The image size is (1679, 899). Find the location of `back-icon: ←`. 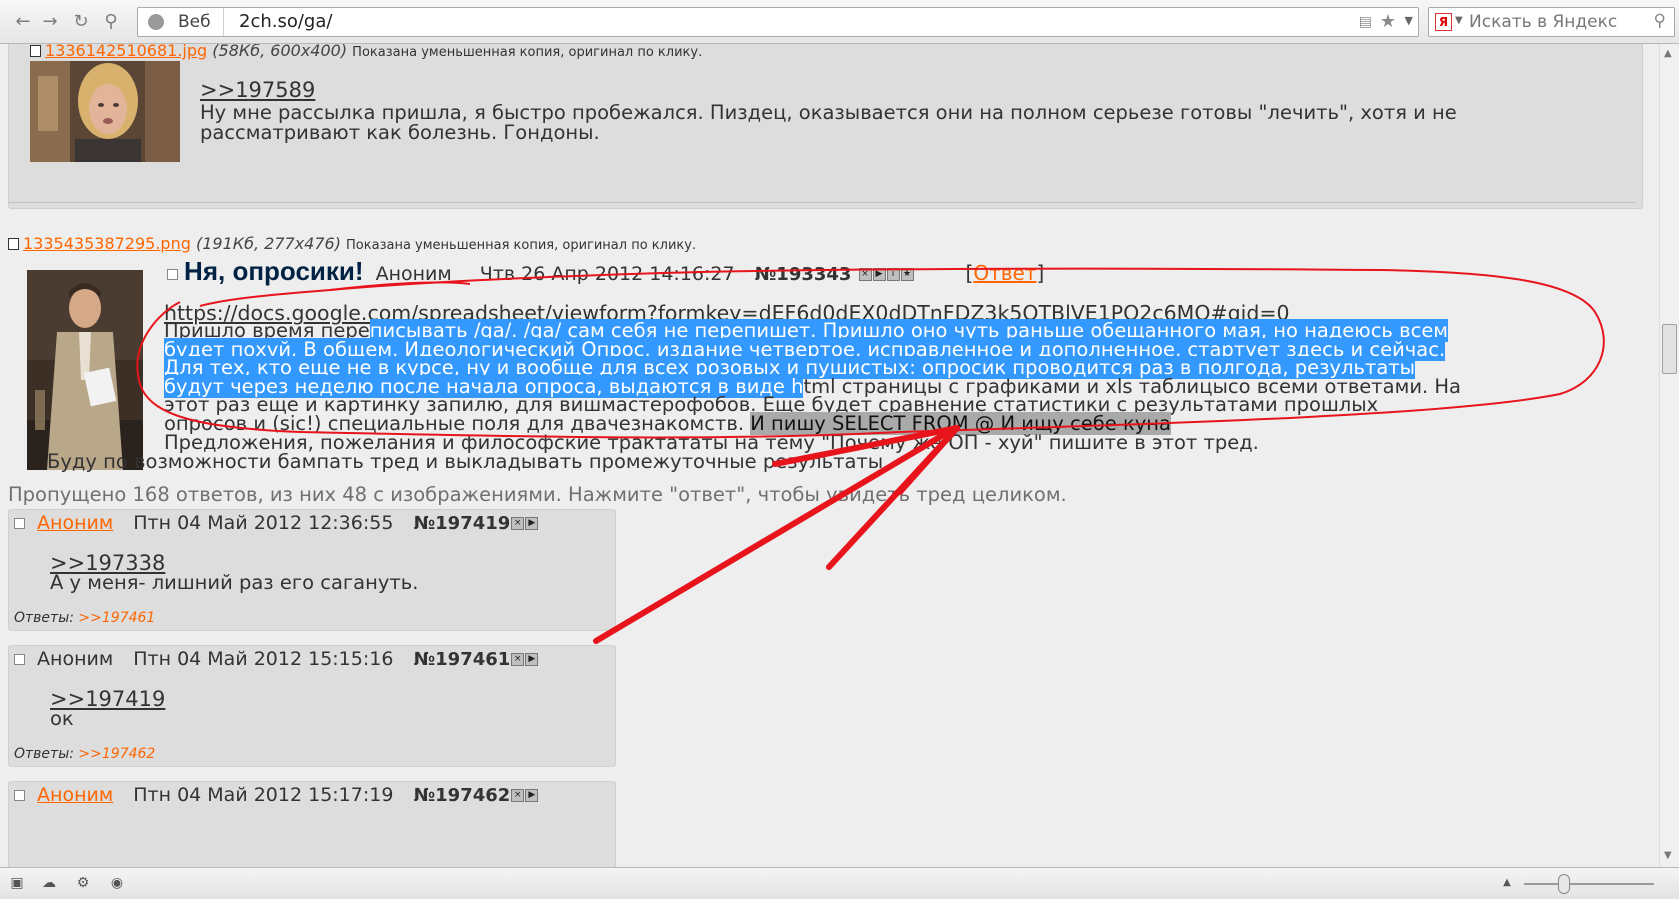

back-icon: ← is located at coordinates (23, 22).